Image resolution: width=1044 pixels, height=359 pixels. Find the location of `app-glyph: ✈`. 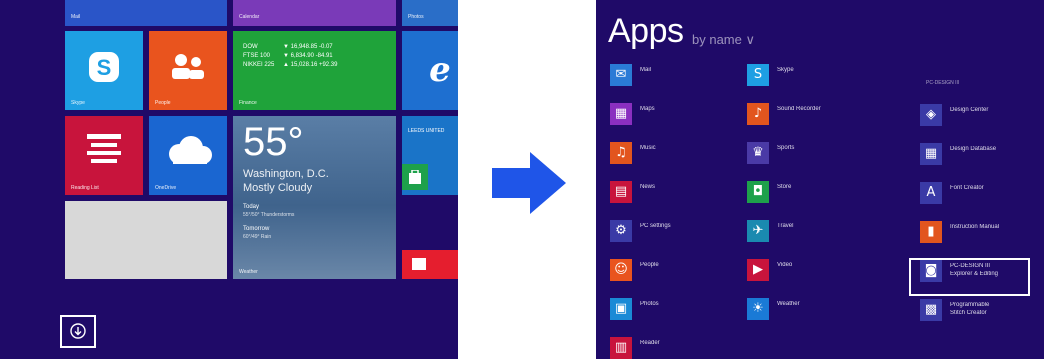

app-glyph: ✈ is located at coordinates (758, 230).